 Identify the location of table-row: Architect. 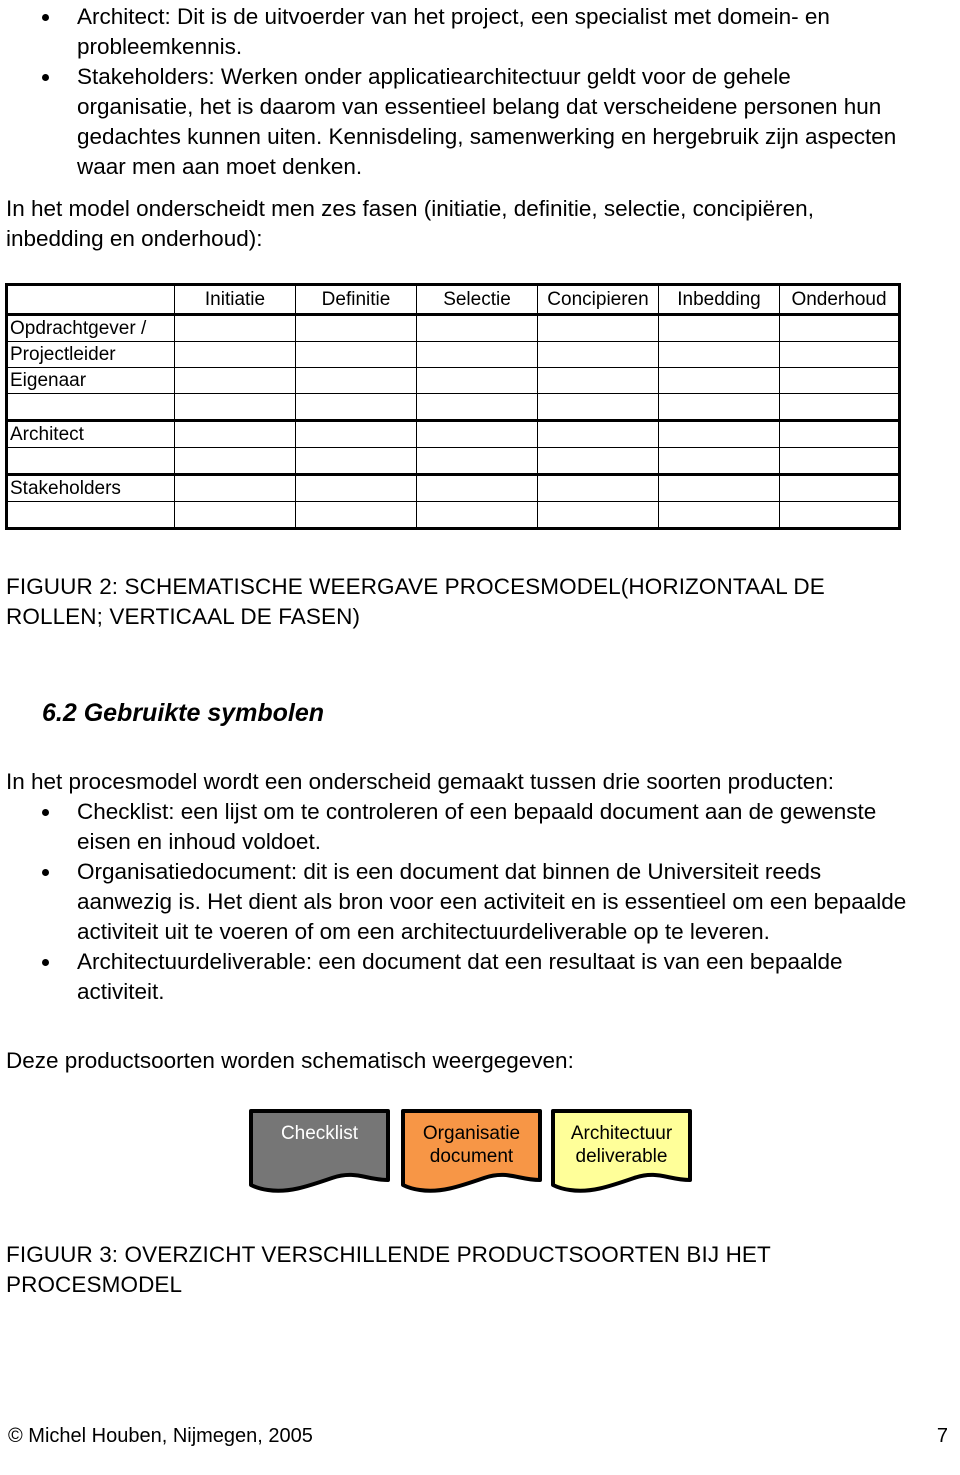
(453, 434).